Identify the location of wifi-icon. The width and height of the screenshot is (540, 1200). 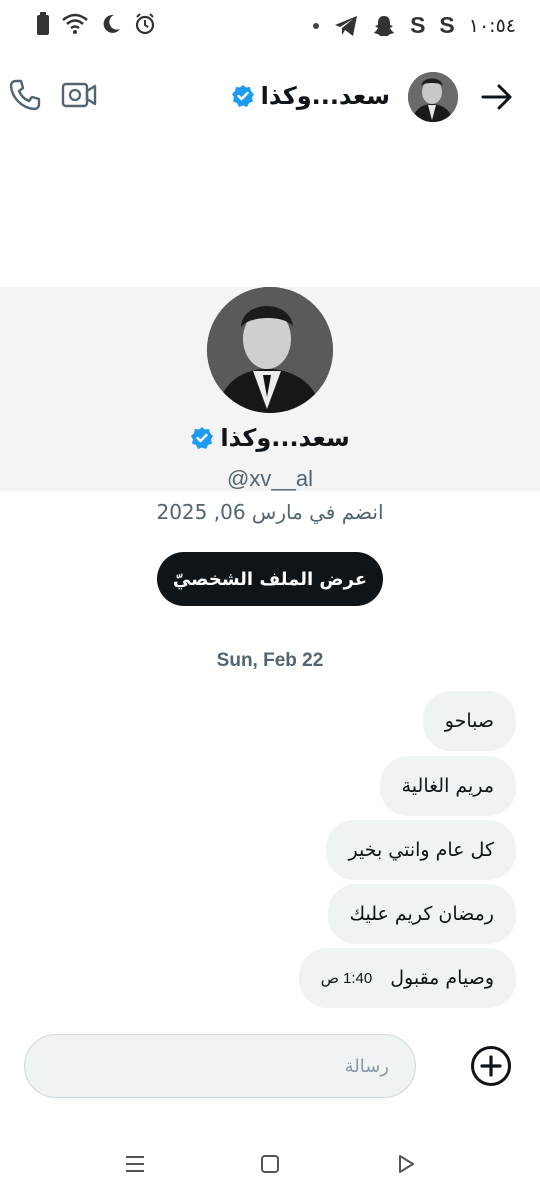
(75, 23).